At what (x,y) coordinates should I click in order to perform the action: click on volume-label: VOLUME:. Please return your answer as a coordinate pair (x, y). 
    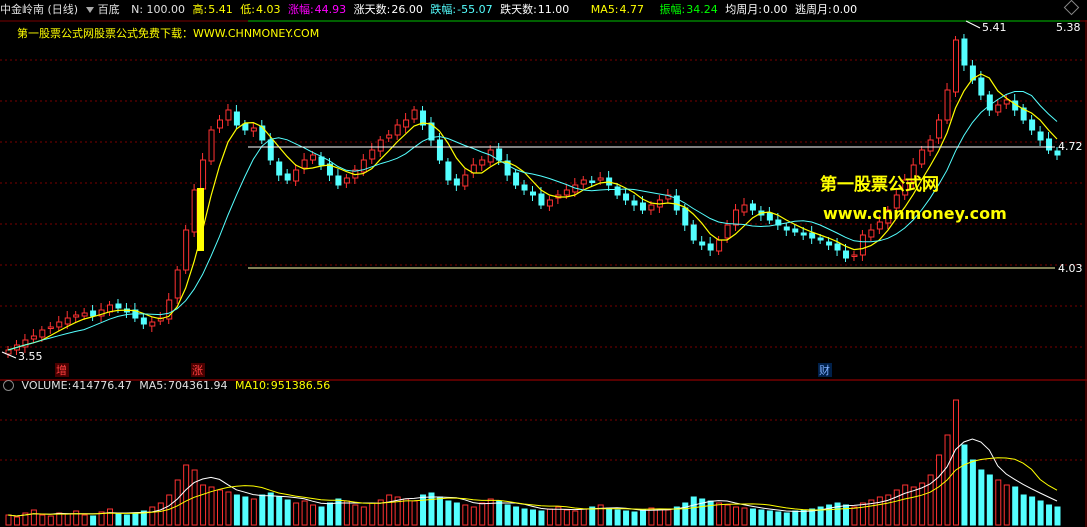
    Looking at the image, I should click on (46, 385).